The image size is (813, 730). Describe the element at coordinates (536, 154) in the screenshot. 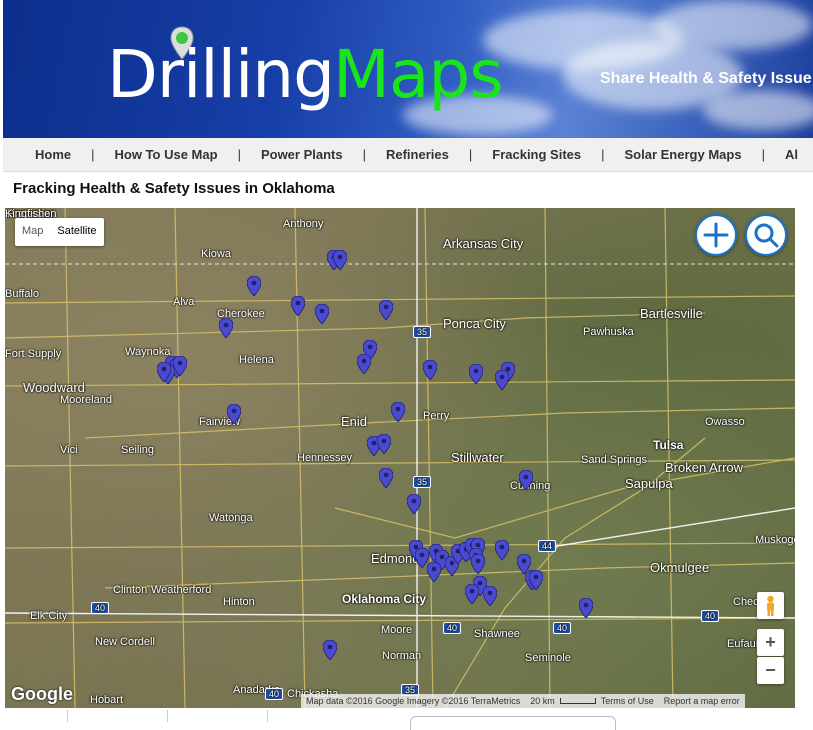

I see `nav-fracking-sites: Fracking Sites` at that location.